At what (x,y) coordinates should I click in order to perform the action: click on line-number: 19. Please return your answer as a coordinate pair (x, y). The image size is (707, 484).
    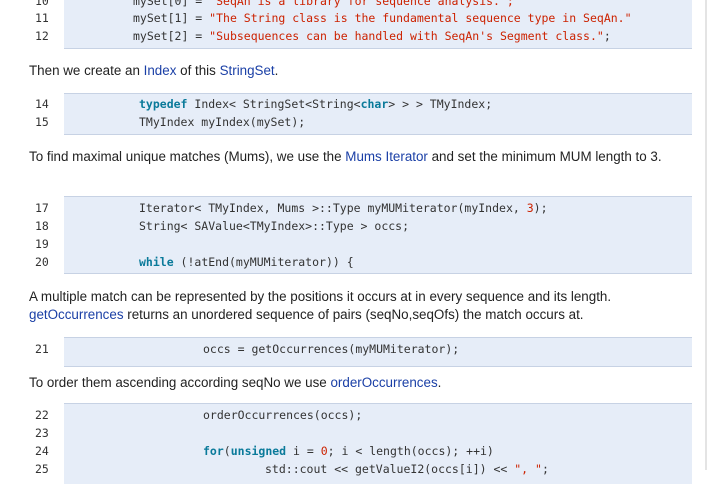
    Looking at the image, I should click on (42, 244).